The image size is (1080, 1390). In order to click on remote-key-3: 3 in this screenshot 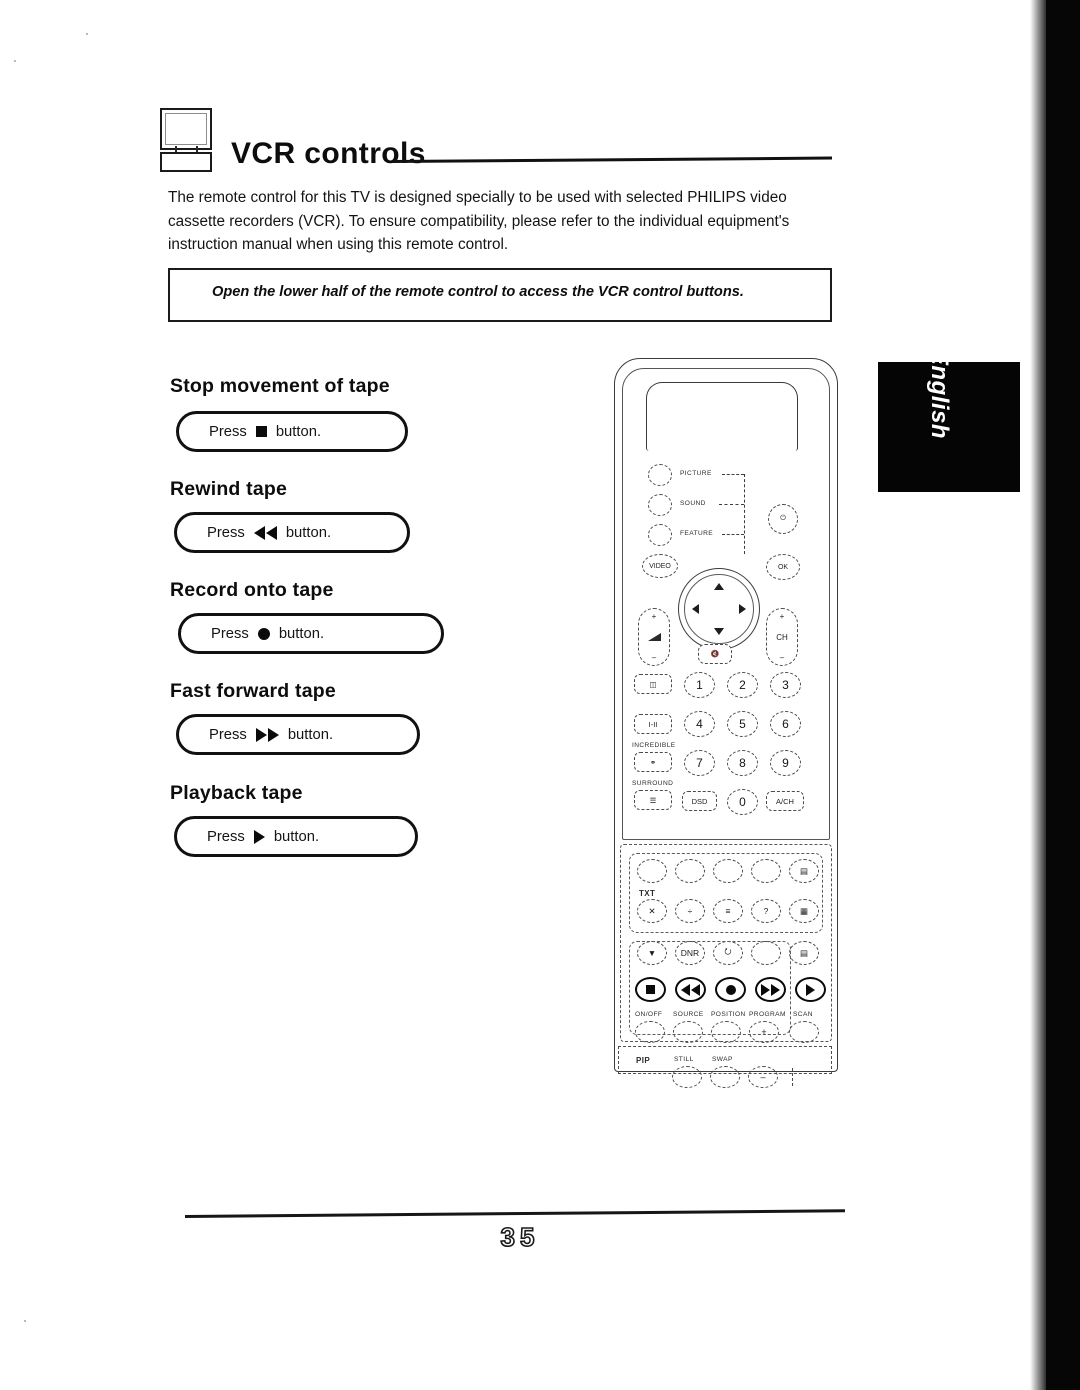, I will do `click(785, 685)`.